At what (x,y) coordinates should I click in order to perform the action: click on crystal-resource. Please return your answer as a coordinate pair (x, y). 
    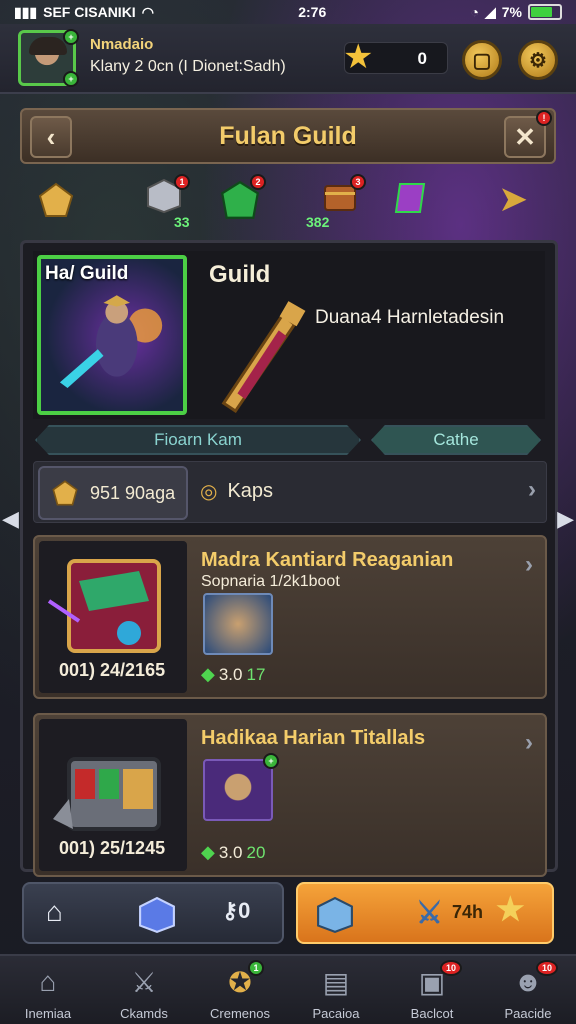
    Looking at the image, I should click on (410, 200).